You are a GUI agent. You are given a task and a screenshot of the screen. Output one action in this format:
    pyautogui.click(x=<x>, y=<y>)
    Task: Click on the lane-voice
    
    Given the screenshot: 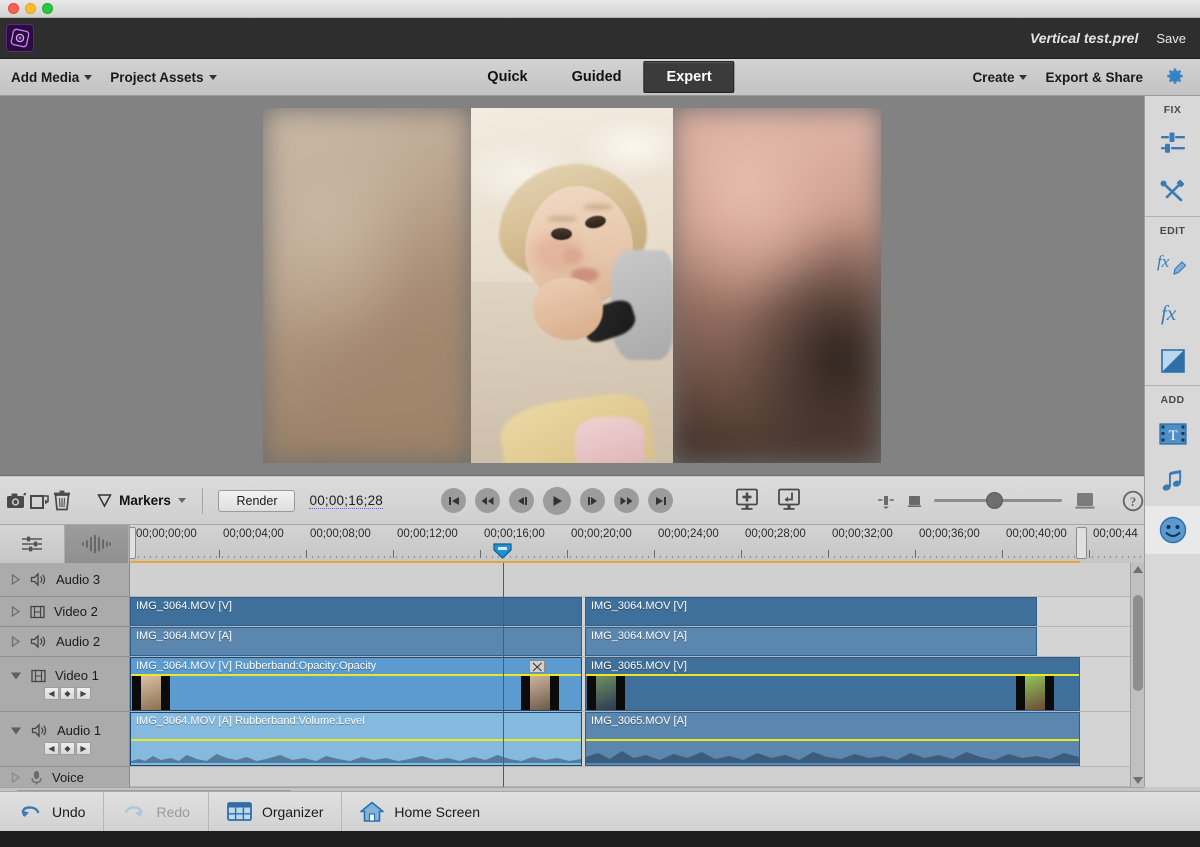 What is the action you would take?
    pyautogui.click(x=630, y=777)
    